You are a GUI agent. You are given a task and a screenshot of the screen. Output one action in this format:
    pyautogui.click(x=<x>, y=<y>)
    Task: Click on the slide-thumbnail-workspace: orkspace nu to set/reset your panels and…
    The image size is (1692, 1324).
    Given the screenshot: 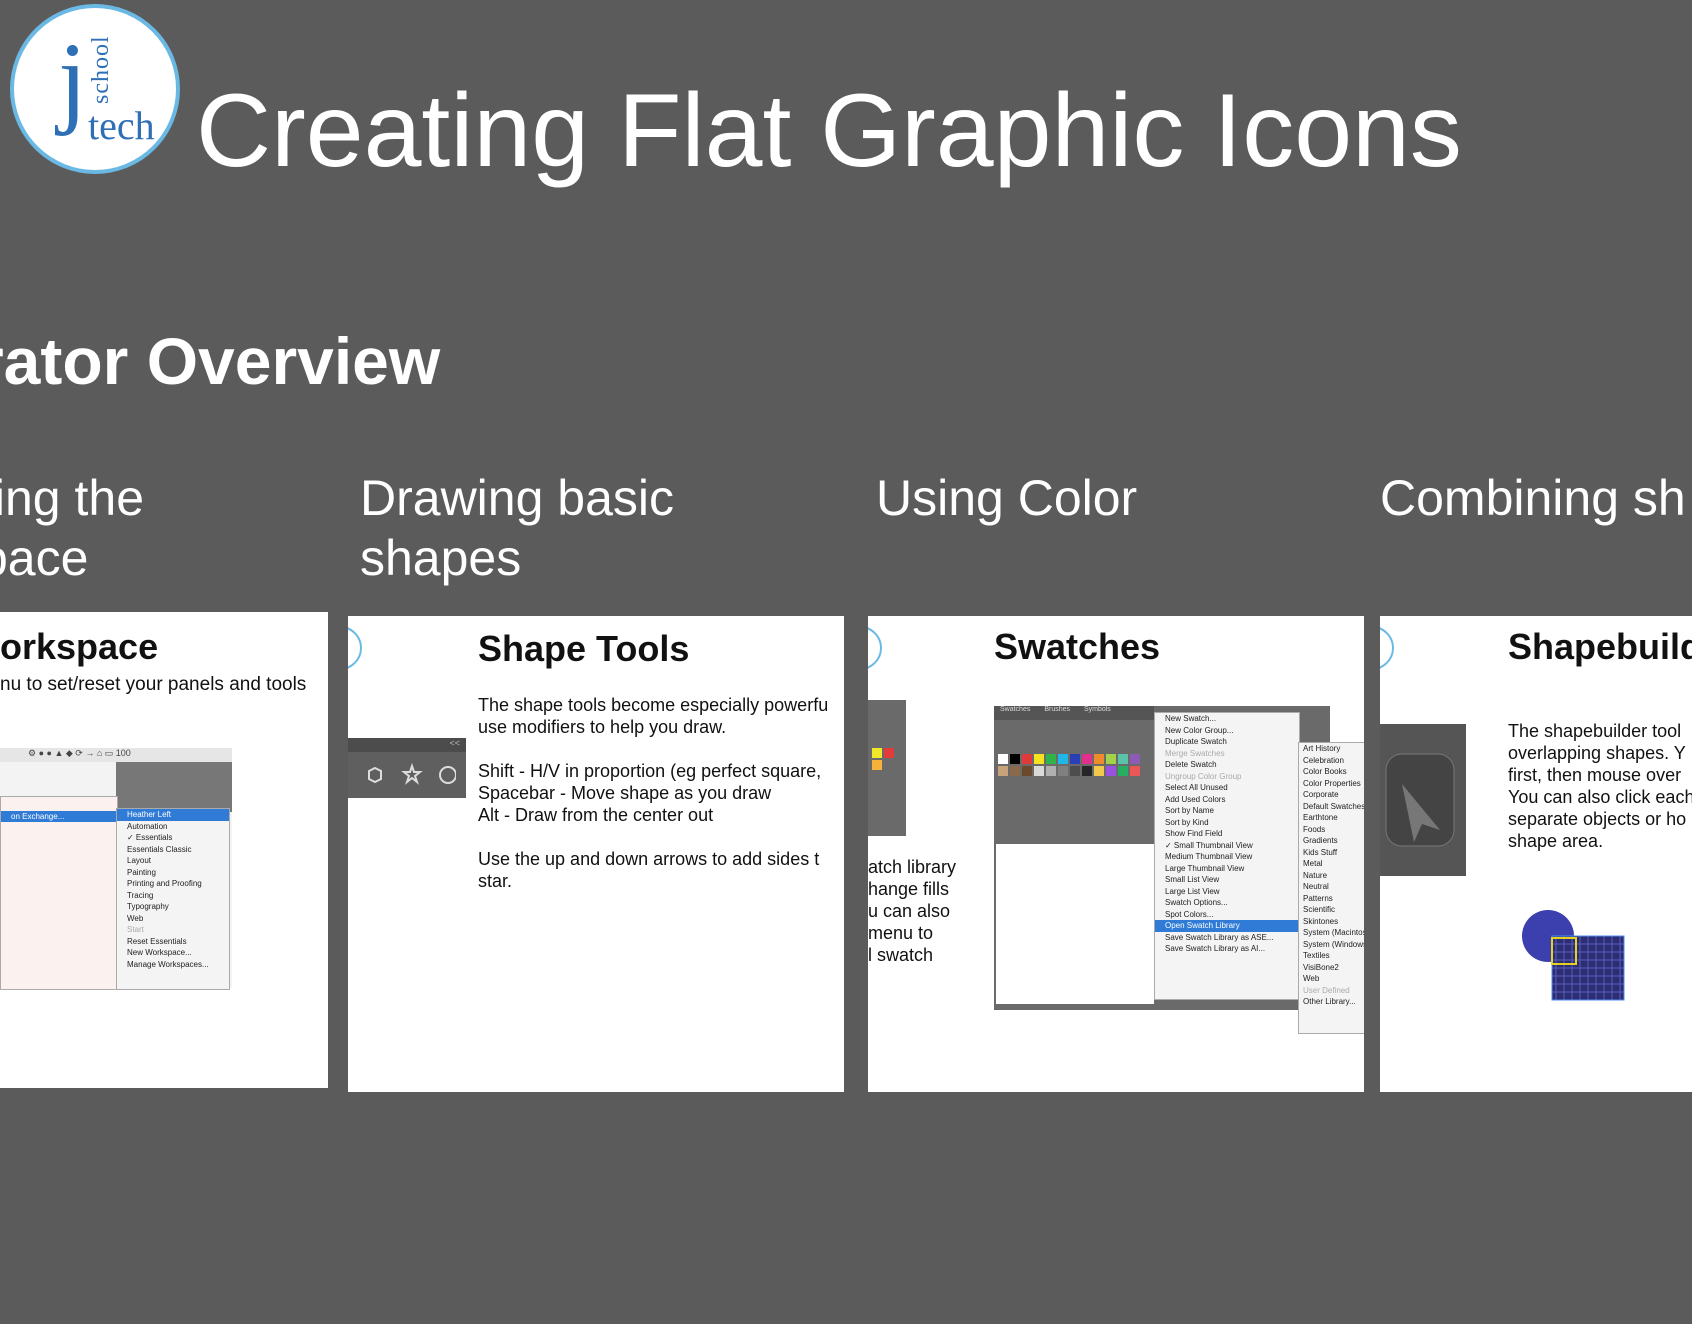 What is the action you would take?
    pyautogui.click(x=164, y=850)
    